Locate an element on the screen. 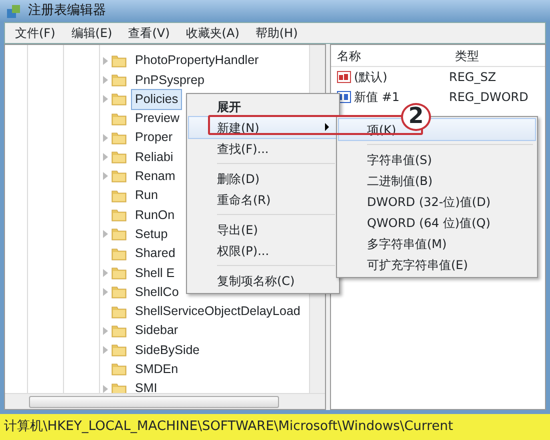 The image size is (550, 440). menu-item: 文件(F) is located at coordinates (35, 33).